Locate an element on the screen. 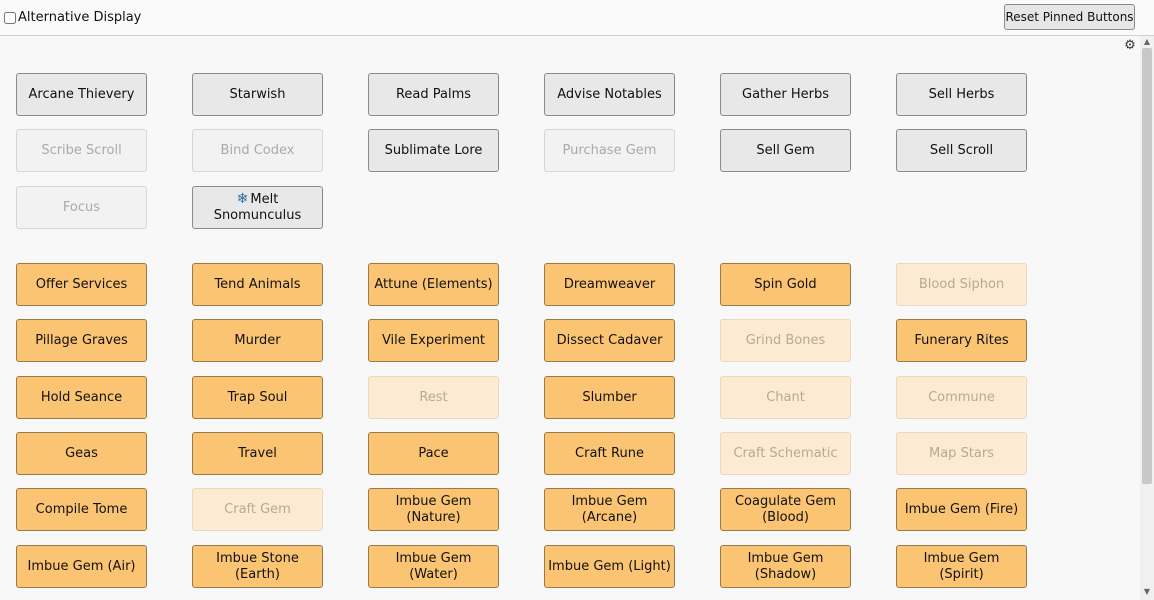 This screenshot has width=1154, height=600. imbue-gem-light-button: Imbue Gem (Light) is located at coordinates (609, 566).